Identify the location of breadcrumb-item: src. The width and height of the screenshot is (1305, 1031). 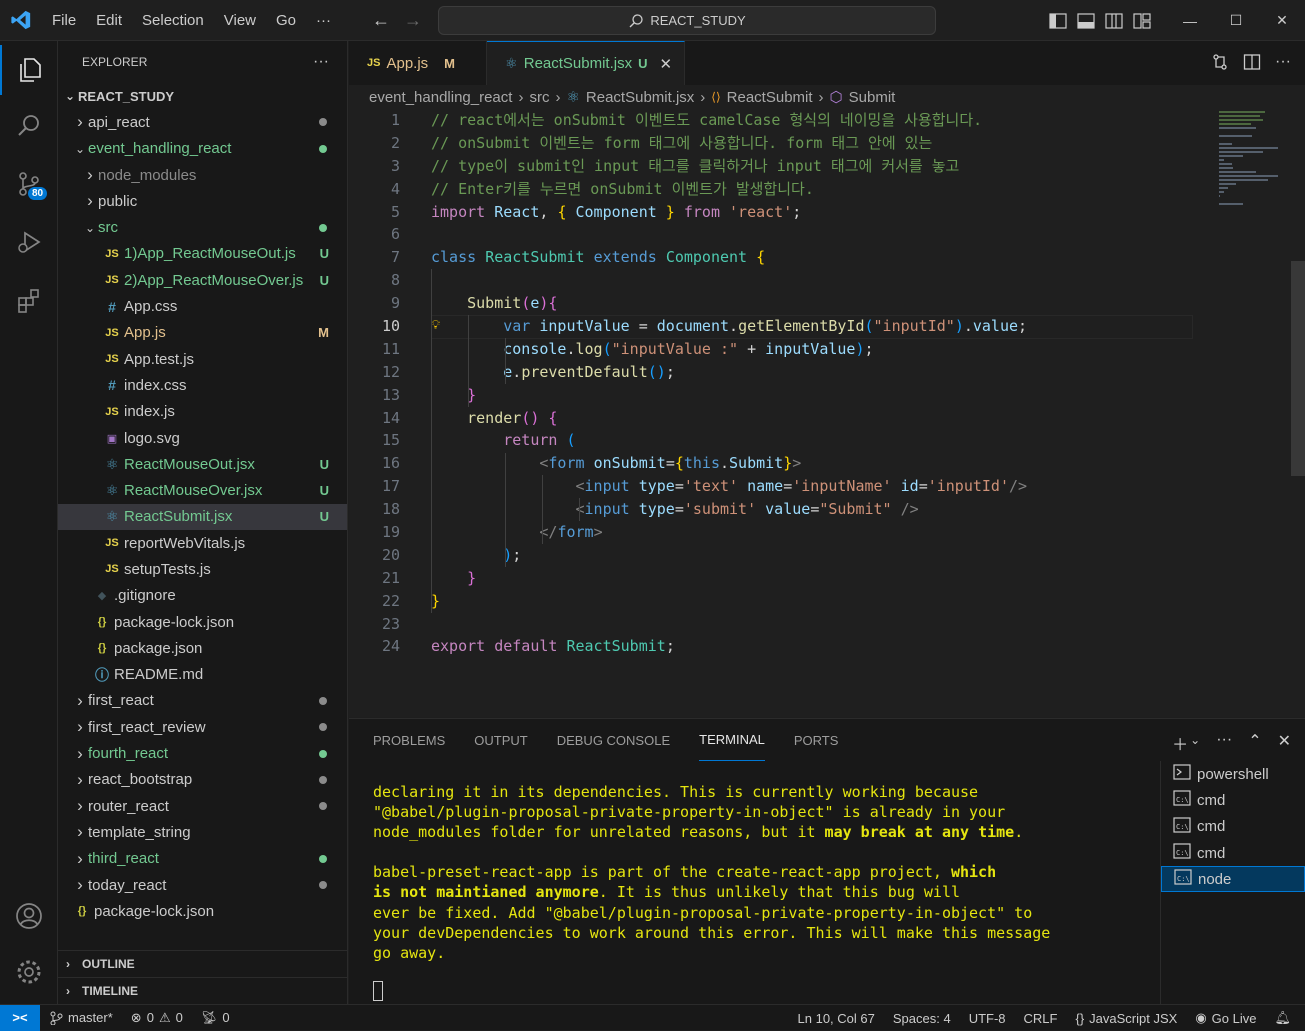
(539, 97).